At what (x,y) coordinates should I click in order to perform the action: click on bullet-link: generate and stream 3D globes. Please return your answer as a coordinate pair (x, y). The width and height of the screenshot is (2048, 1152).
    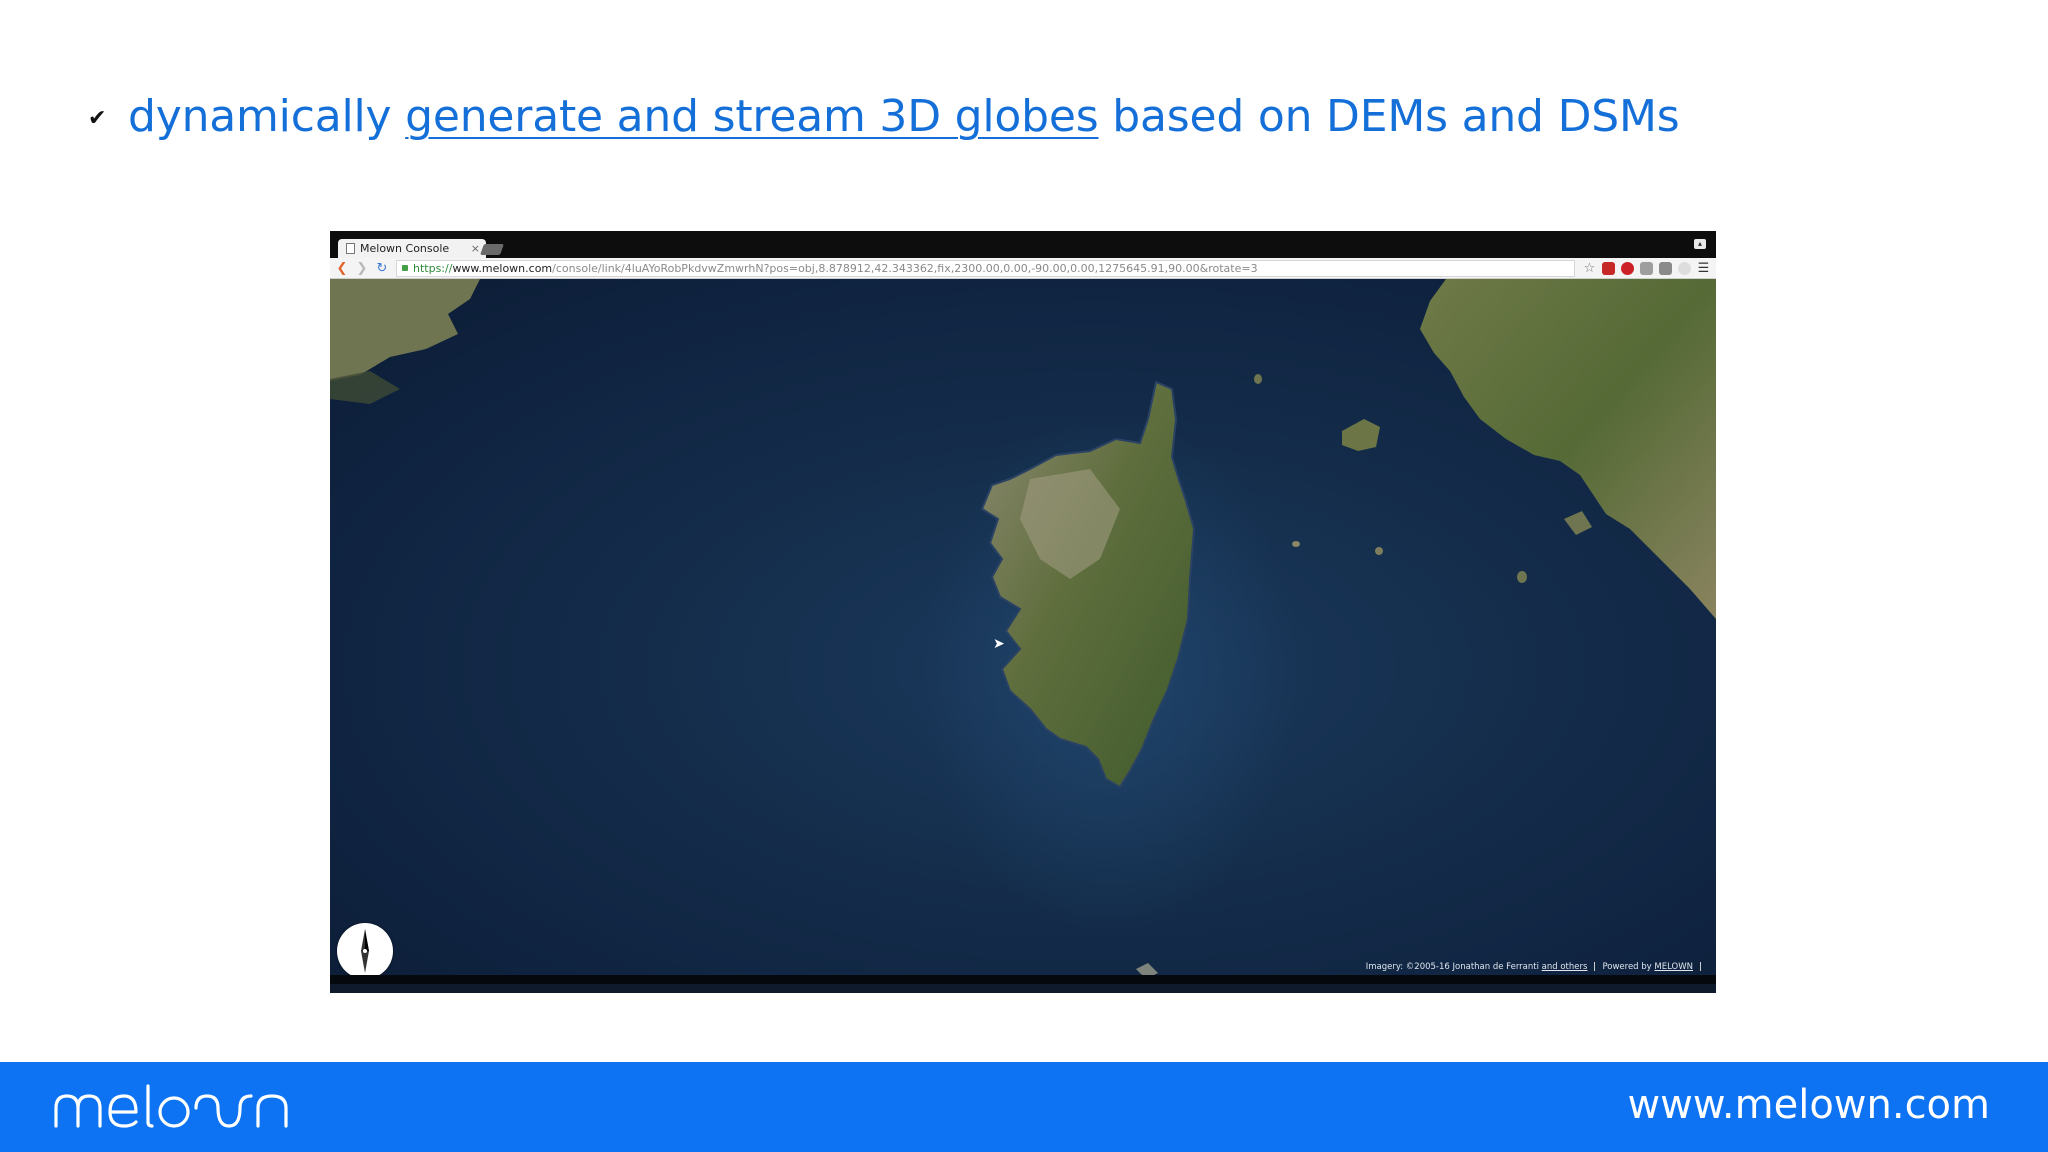
    Looking at the image, I should click on (752, 116).